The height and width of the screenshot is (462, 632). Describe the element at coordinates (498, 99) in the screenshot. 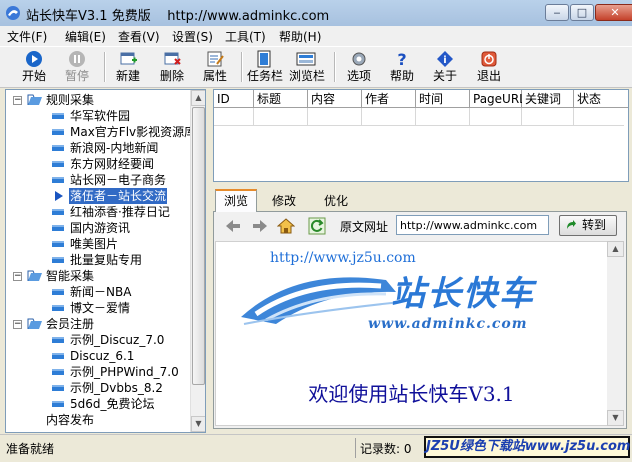

I see `column-header-pageurl: PageURL` at that location.